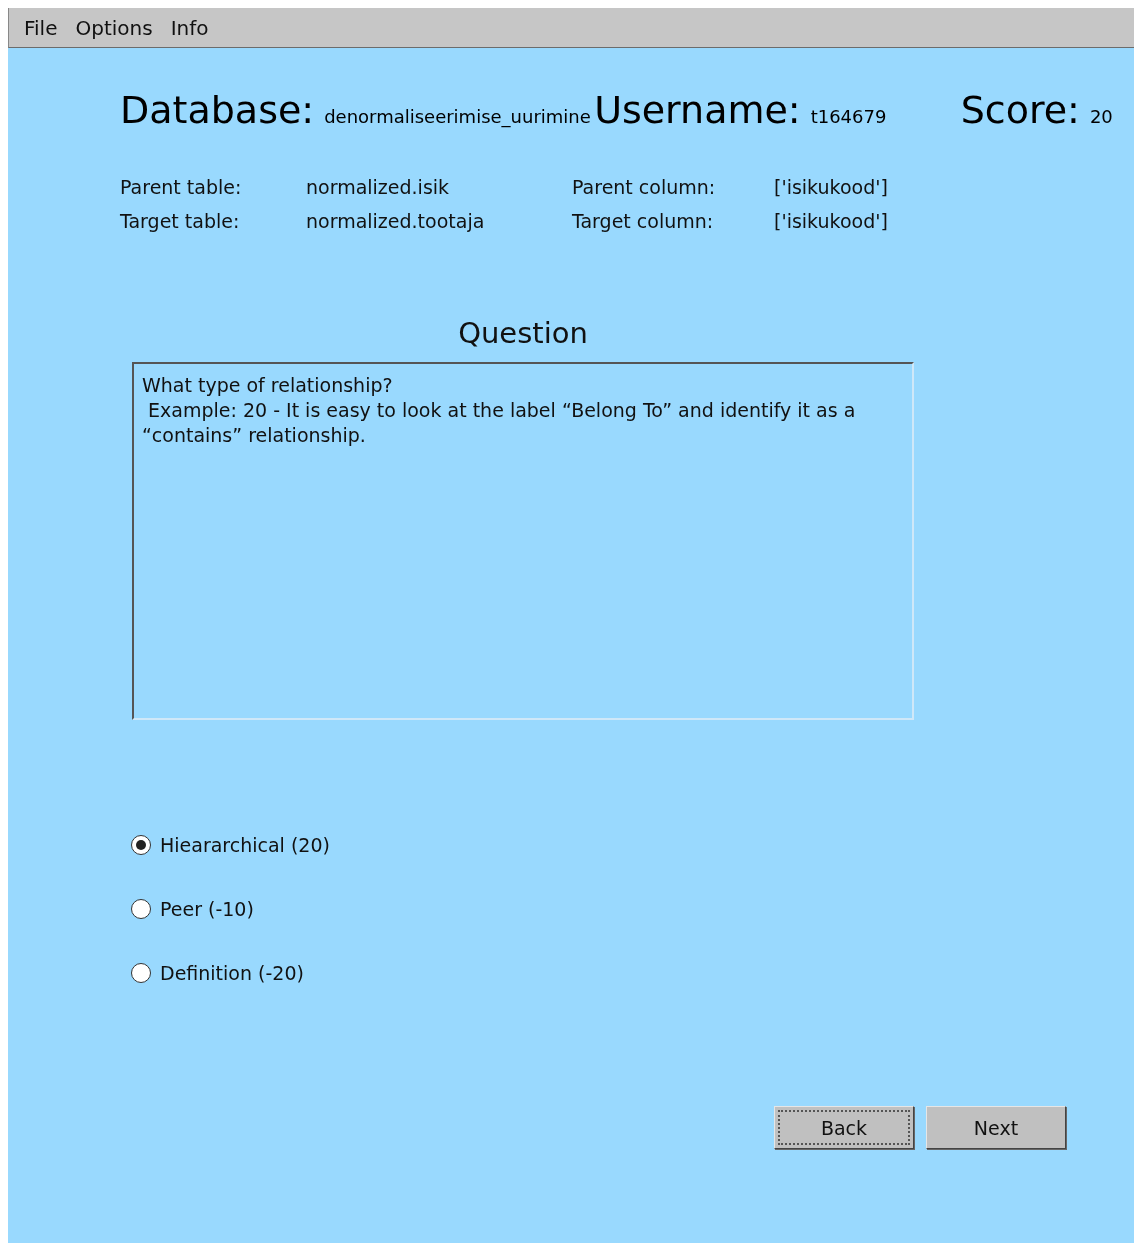 This screenshot has height=1243, width=1134. Describe the element at coordinates (996, 1127) in the screenshot. I see `nav-button: Next` at that location.